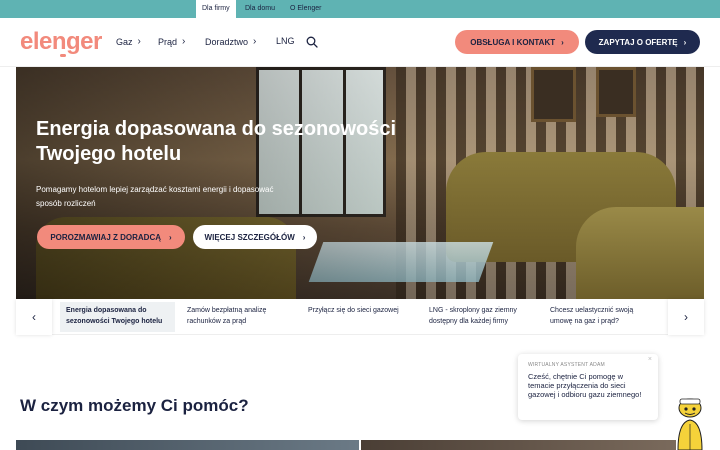  What do you see at coordinates (566, 365) in the screenshot?
I see `assistant-name-label: WIRTUALNY ASYSTENT ADAM` at bounding box center [566, 365].